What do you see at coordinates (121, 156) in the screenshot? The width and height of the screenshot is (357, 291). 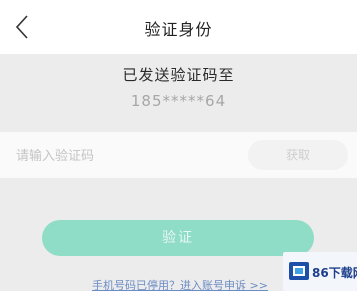 I see `verification-code-input` at bounding box center [121, 156].